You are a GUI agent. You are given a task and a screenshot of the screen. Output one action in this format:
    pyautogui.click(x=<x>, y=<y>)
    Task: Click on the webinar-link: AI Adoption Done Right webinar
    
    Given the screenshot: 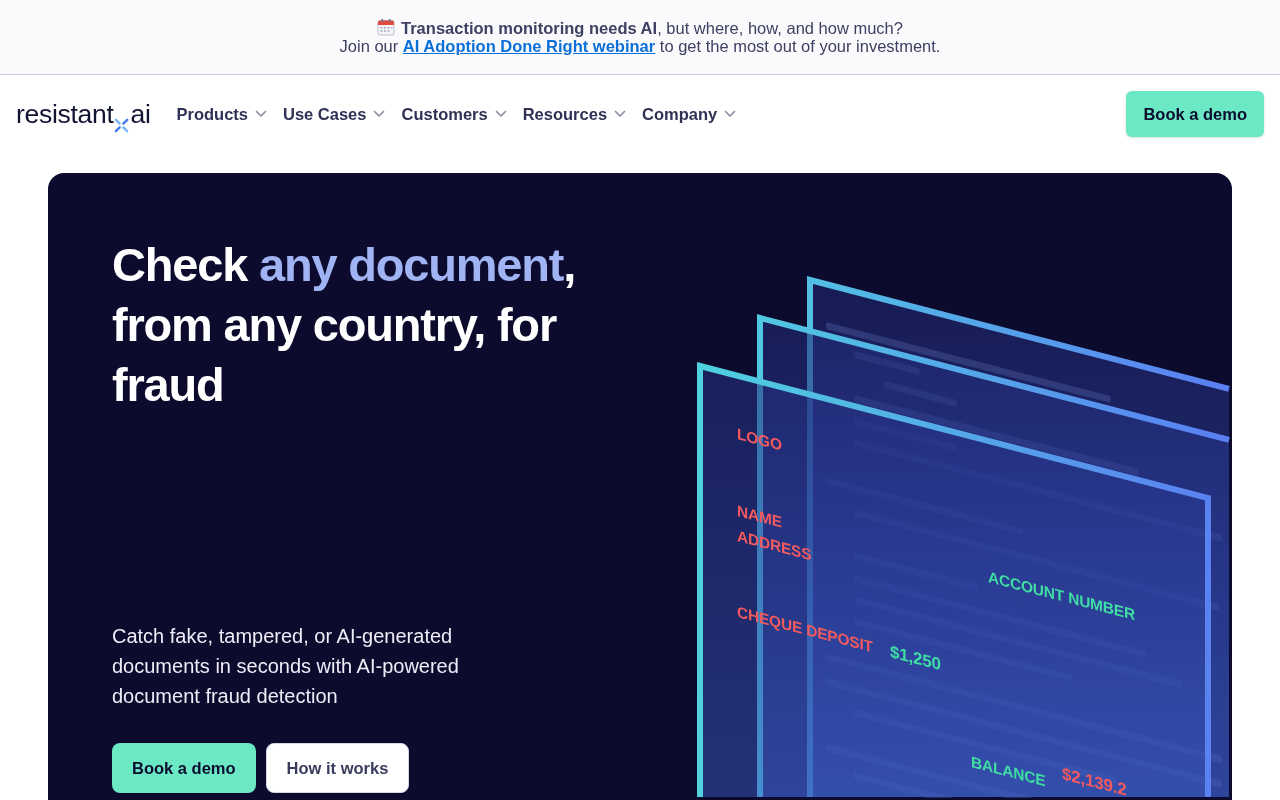 What is the action you would take?
    pyautogui.click(x=529, y=46)
    